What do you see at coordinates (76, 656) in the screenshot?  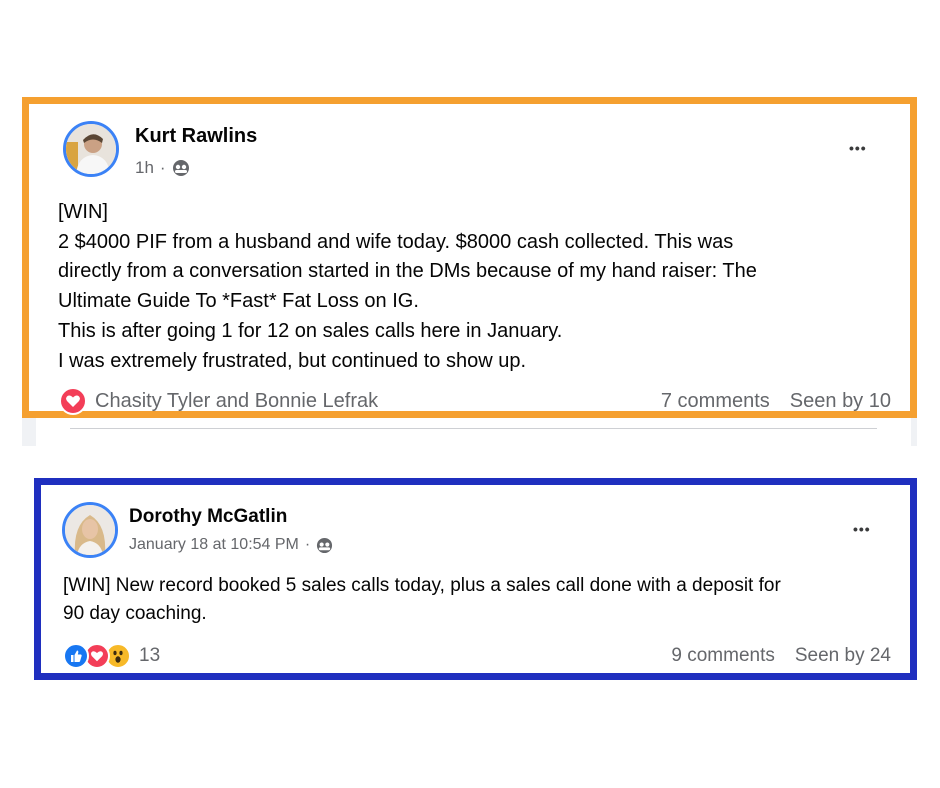 I see `like-icon` at bounding box center [76, 656].